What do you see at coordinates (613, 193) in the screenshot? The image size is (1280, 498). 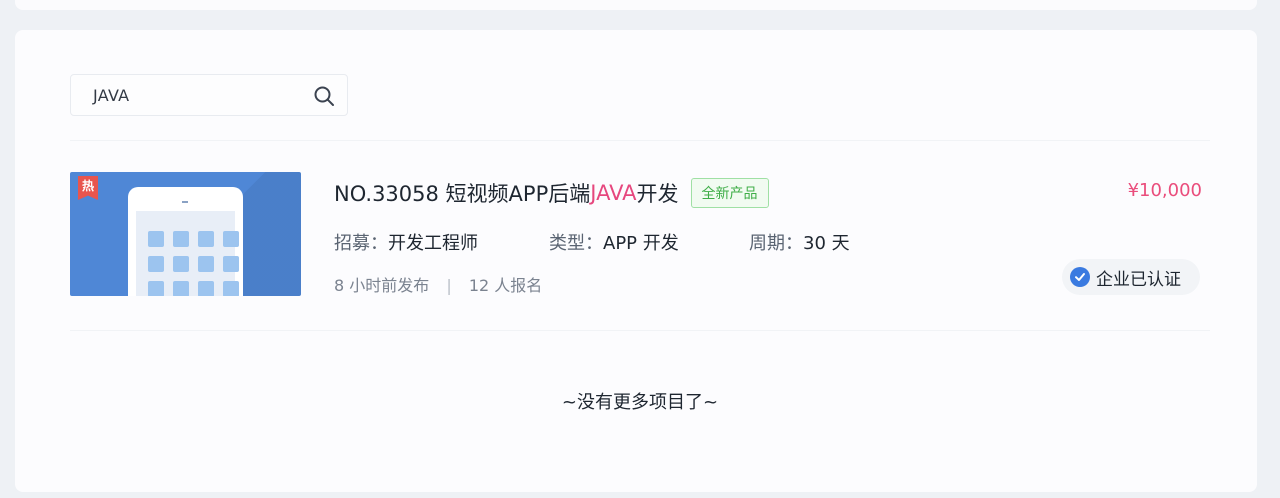 I see `title-keyword-highlight: JAVA` at bounding box center [613, 193].